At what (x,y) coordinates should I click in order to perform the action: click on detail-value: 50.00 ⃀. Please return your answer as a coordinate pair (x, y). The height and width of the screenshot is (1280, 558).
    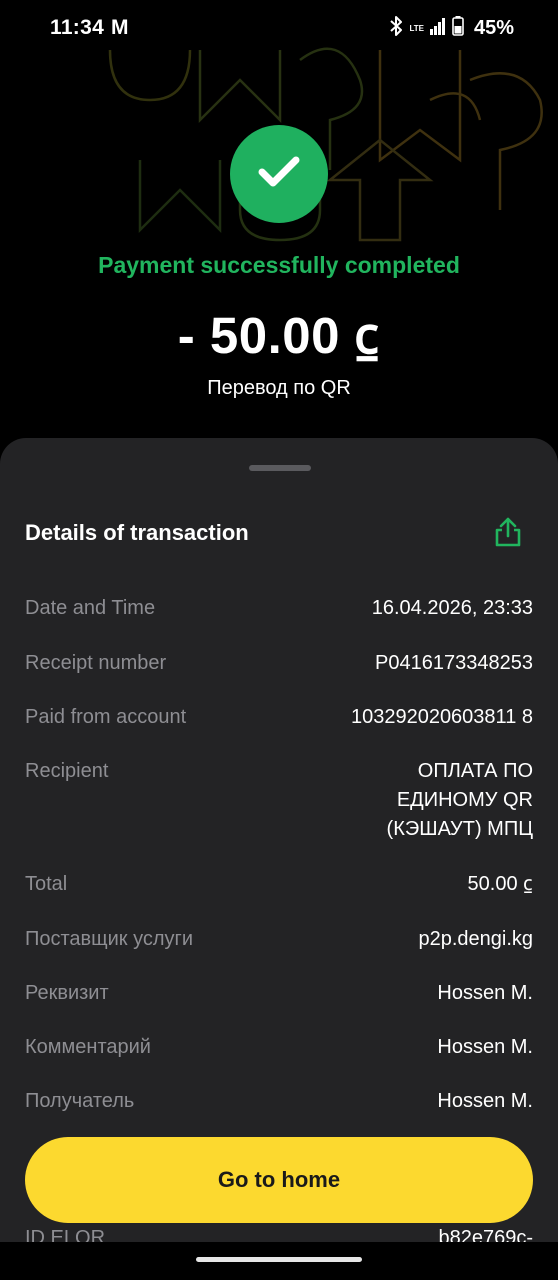
    Looking at the image, I should click on (500, 884).